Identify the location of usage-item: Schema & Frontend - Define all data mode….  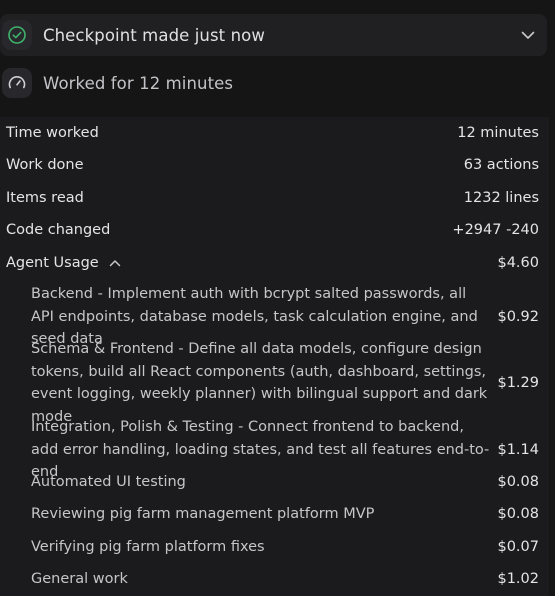
(285, 383).